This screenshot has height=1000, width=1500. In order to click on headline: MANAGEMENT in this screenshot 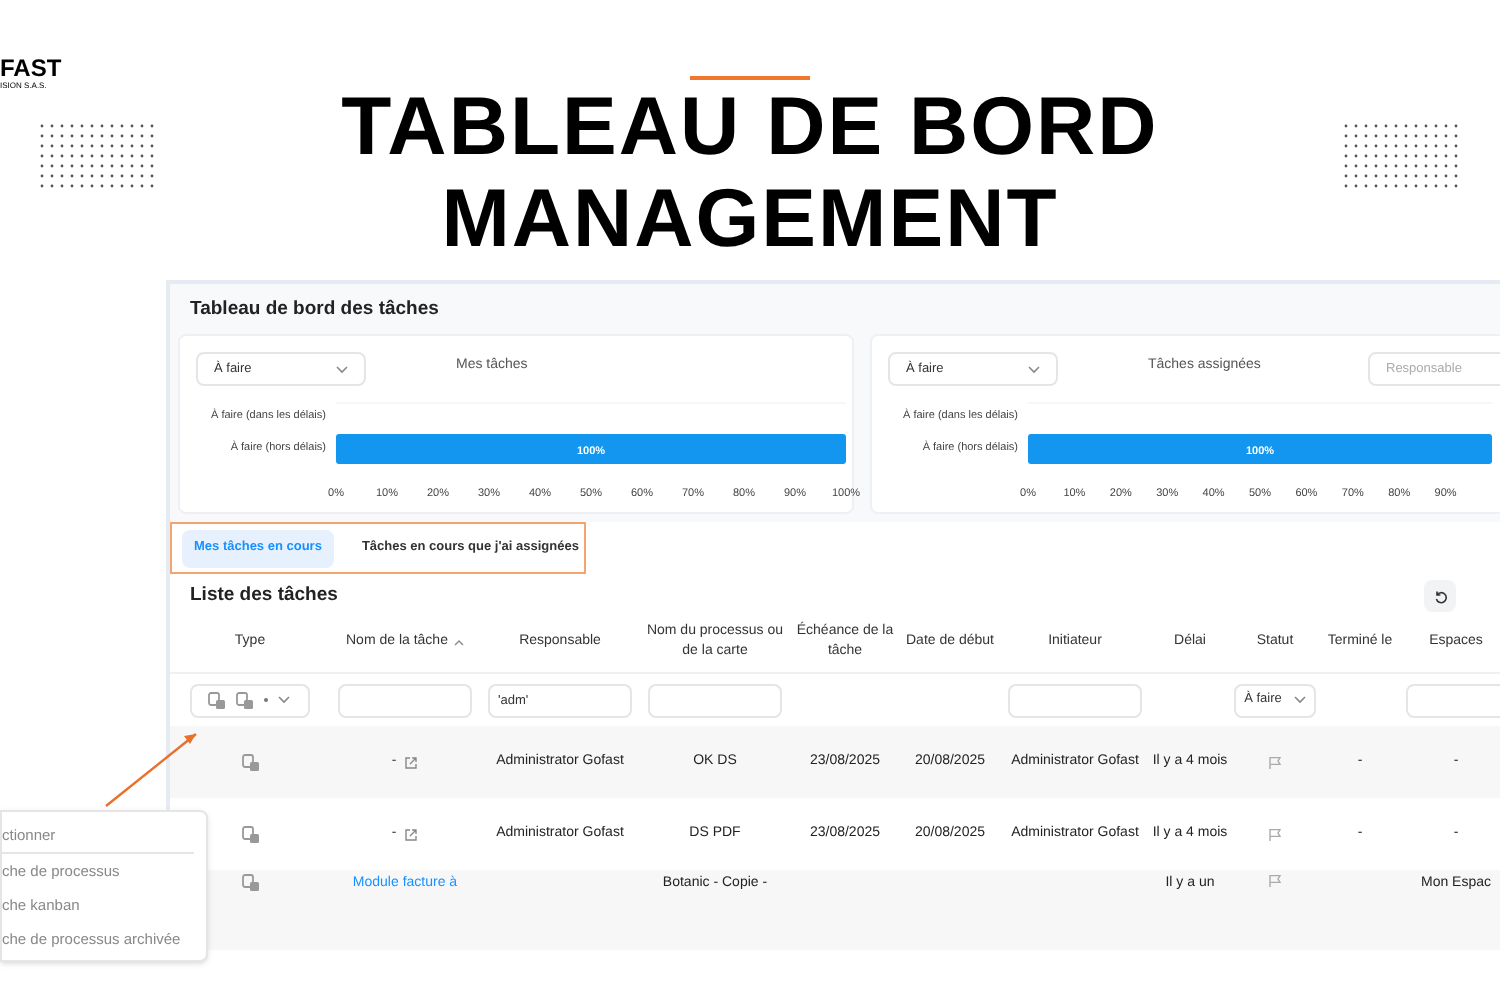, I will do `click(750, 218)`.